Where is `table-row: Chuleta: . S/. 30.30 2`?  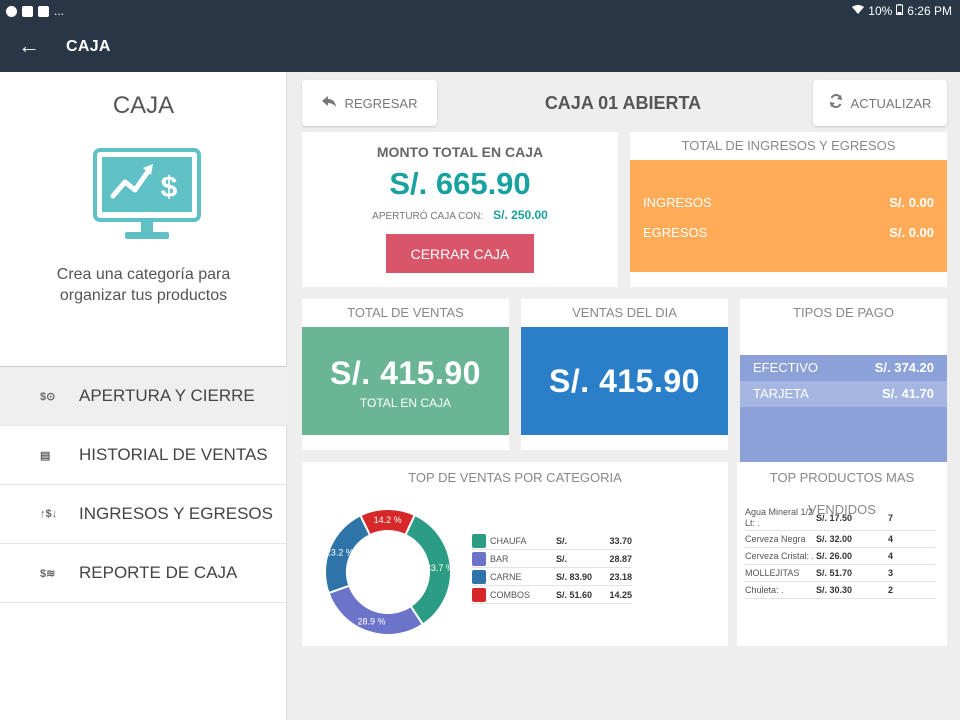 table-row: Chuleta: . S/. 30.30 2 is located at coordinates (840, 590).